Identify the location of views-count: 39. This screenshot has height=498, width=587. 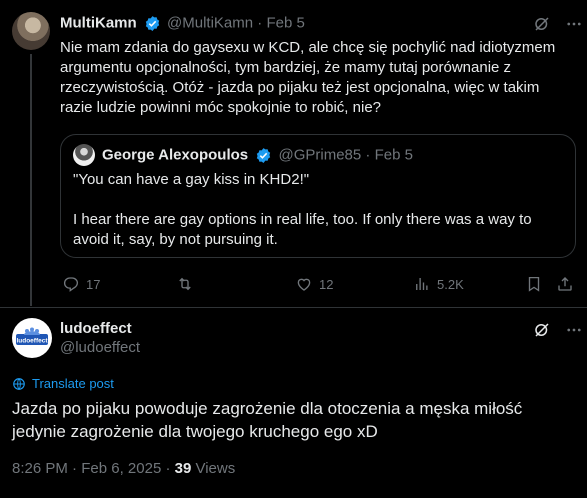
(183, 468).